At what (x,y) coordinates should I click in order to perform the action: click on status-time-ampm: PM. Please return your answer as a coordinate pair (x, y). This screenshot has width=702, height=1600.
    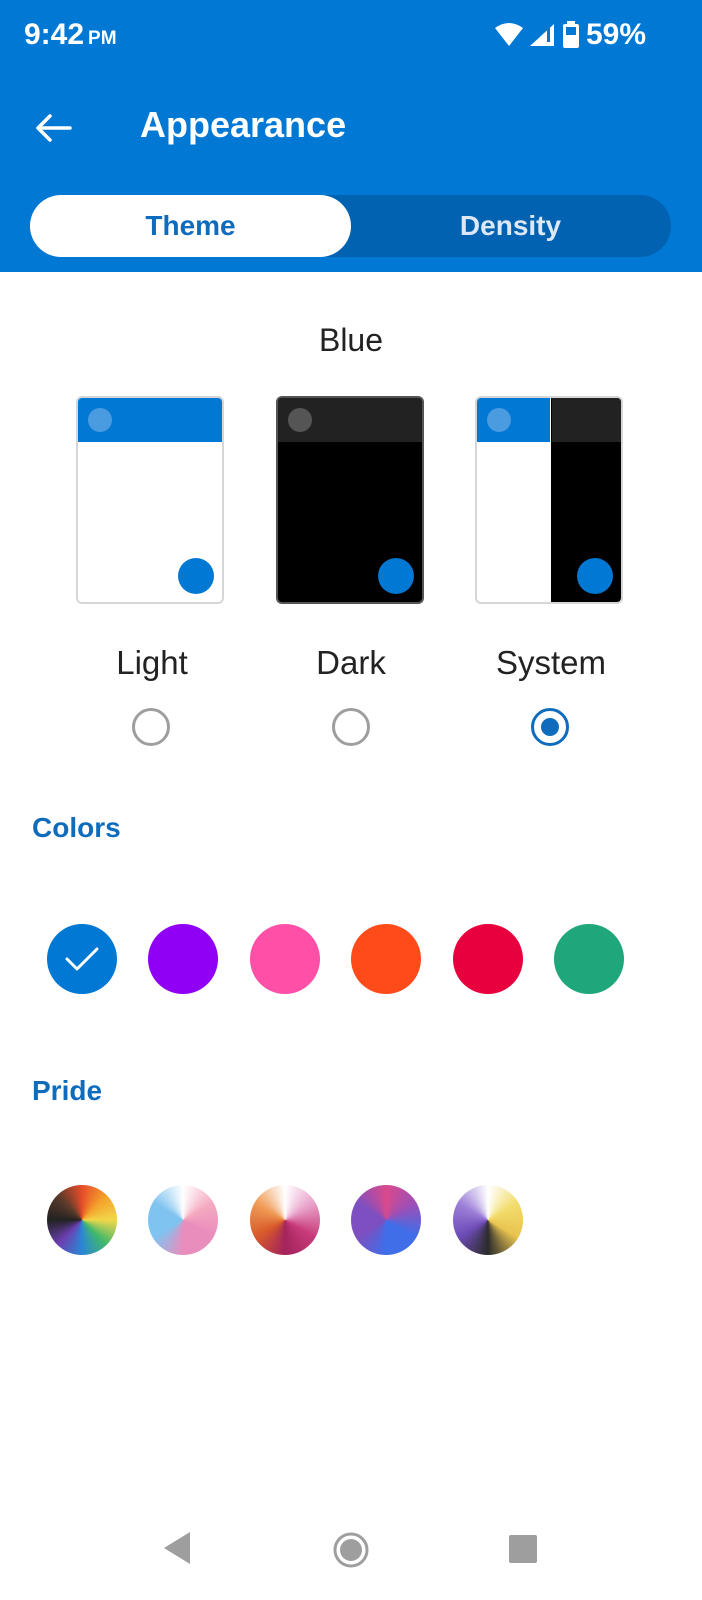
    Looking at the image, I should click on (102, 38).